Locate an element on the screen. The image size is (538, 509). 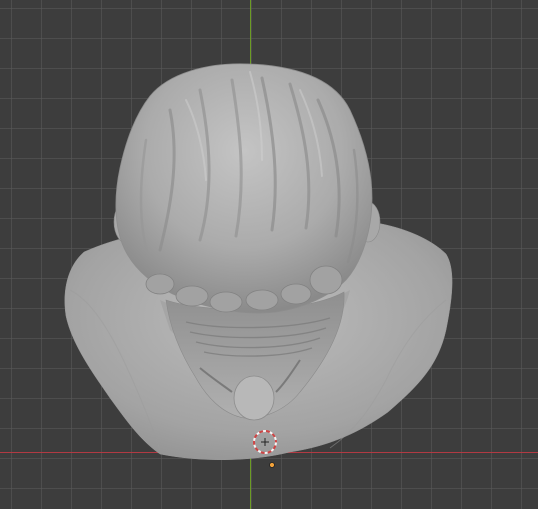
object-origin-icon is located at coordinates (272, 465).